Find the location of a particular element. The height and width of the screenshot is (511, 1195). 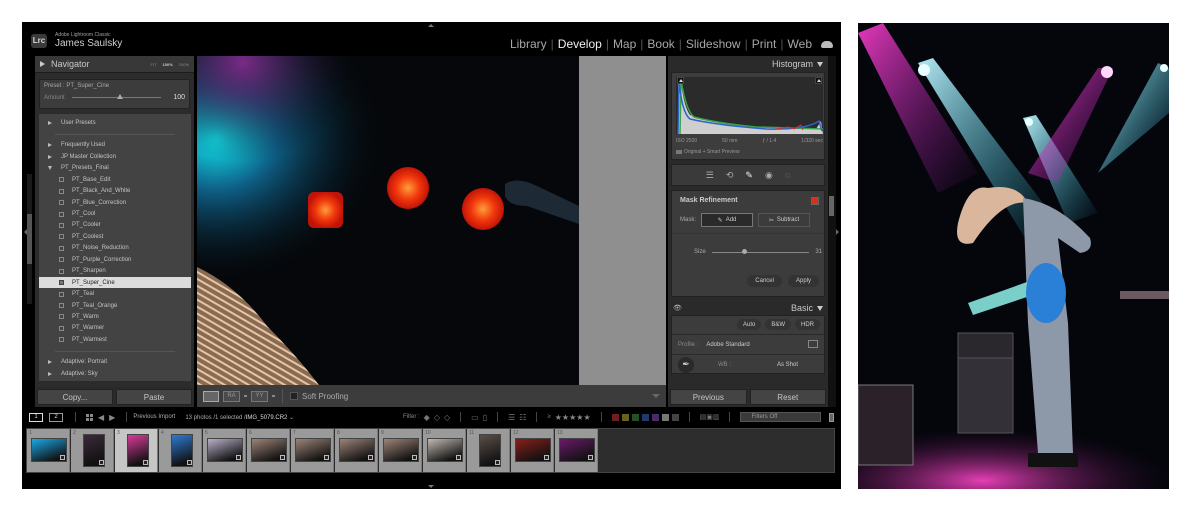

before-after-tb-button: YY is located at coordinates (259, 396).